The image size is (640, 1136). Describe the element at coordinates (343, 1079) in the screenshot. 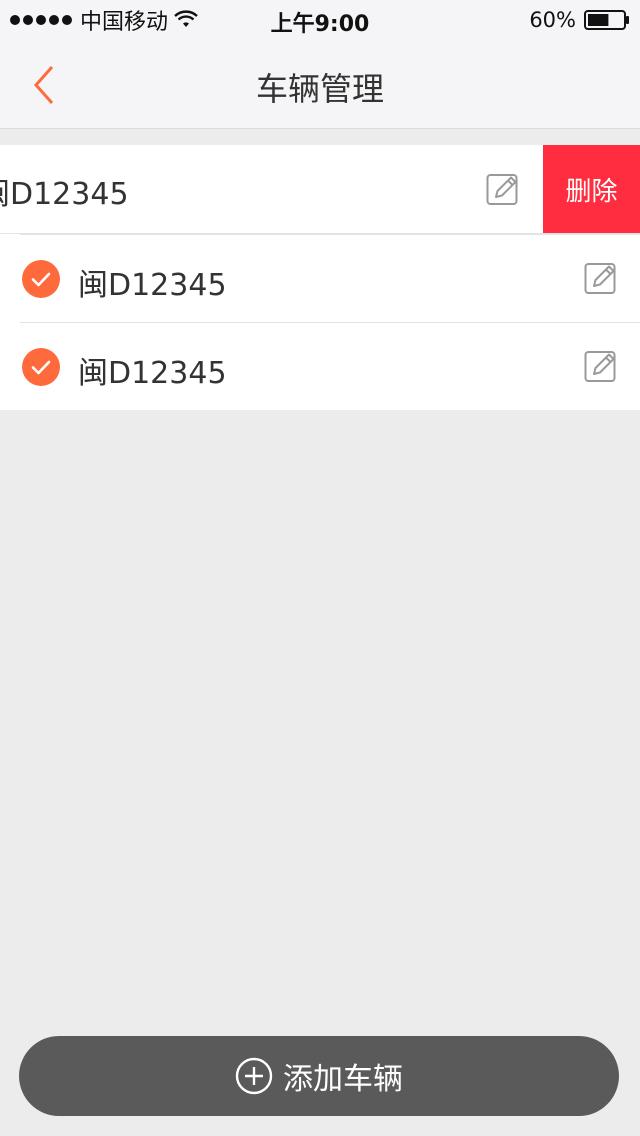

I see `add-vehicle-label: 添加车辆` at that location.